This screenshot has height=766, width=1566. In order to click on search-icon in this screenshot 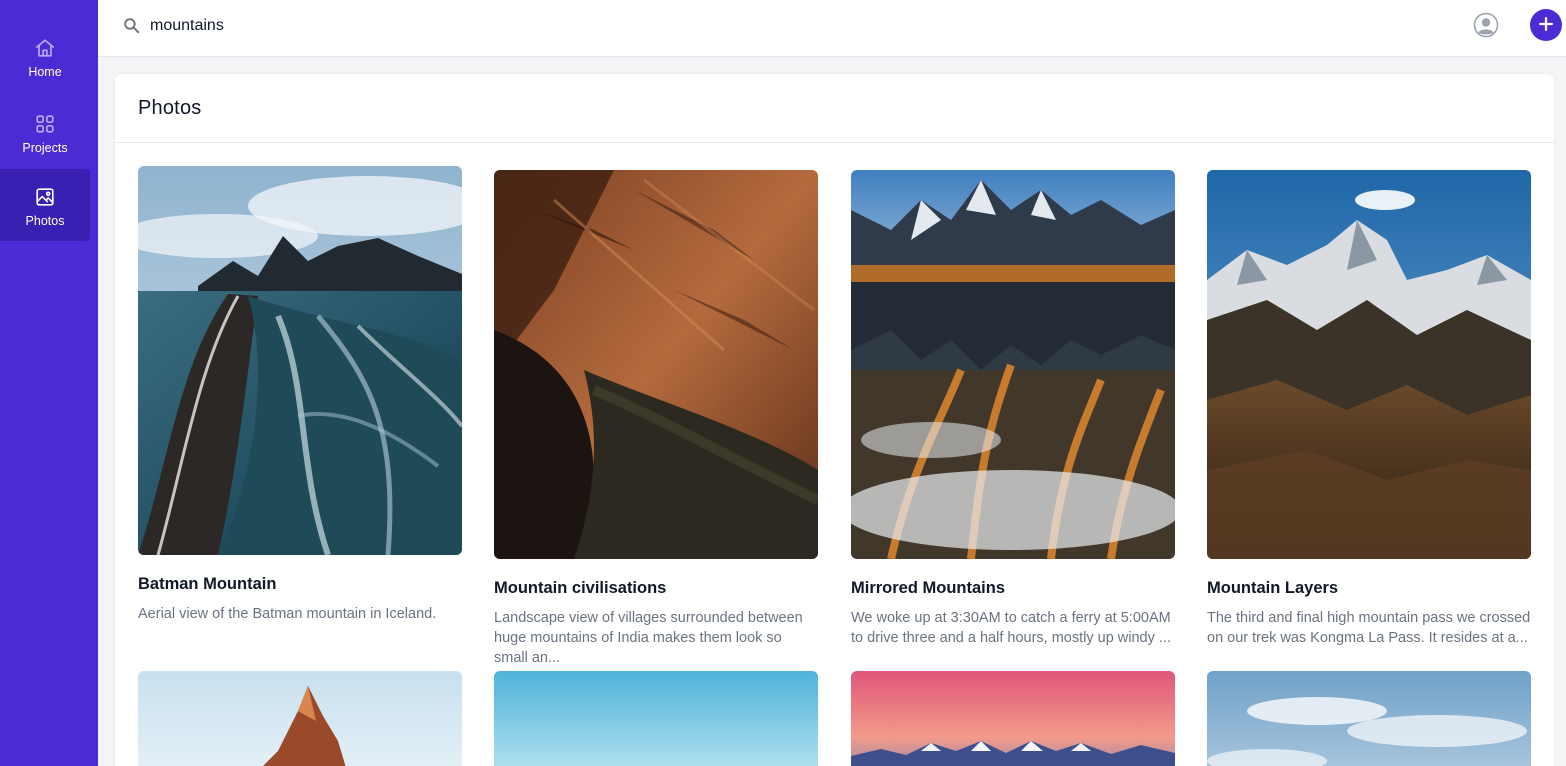, I will do `click(131, 25)`.